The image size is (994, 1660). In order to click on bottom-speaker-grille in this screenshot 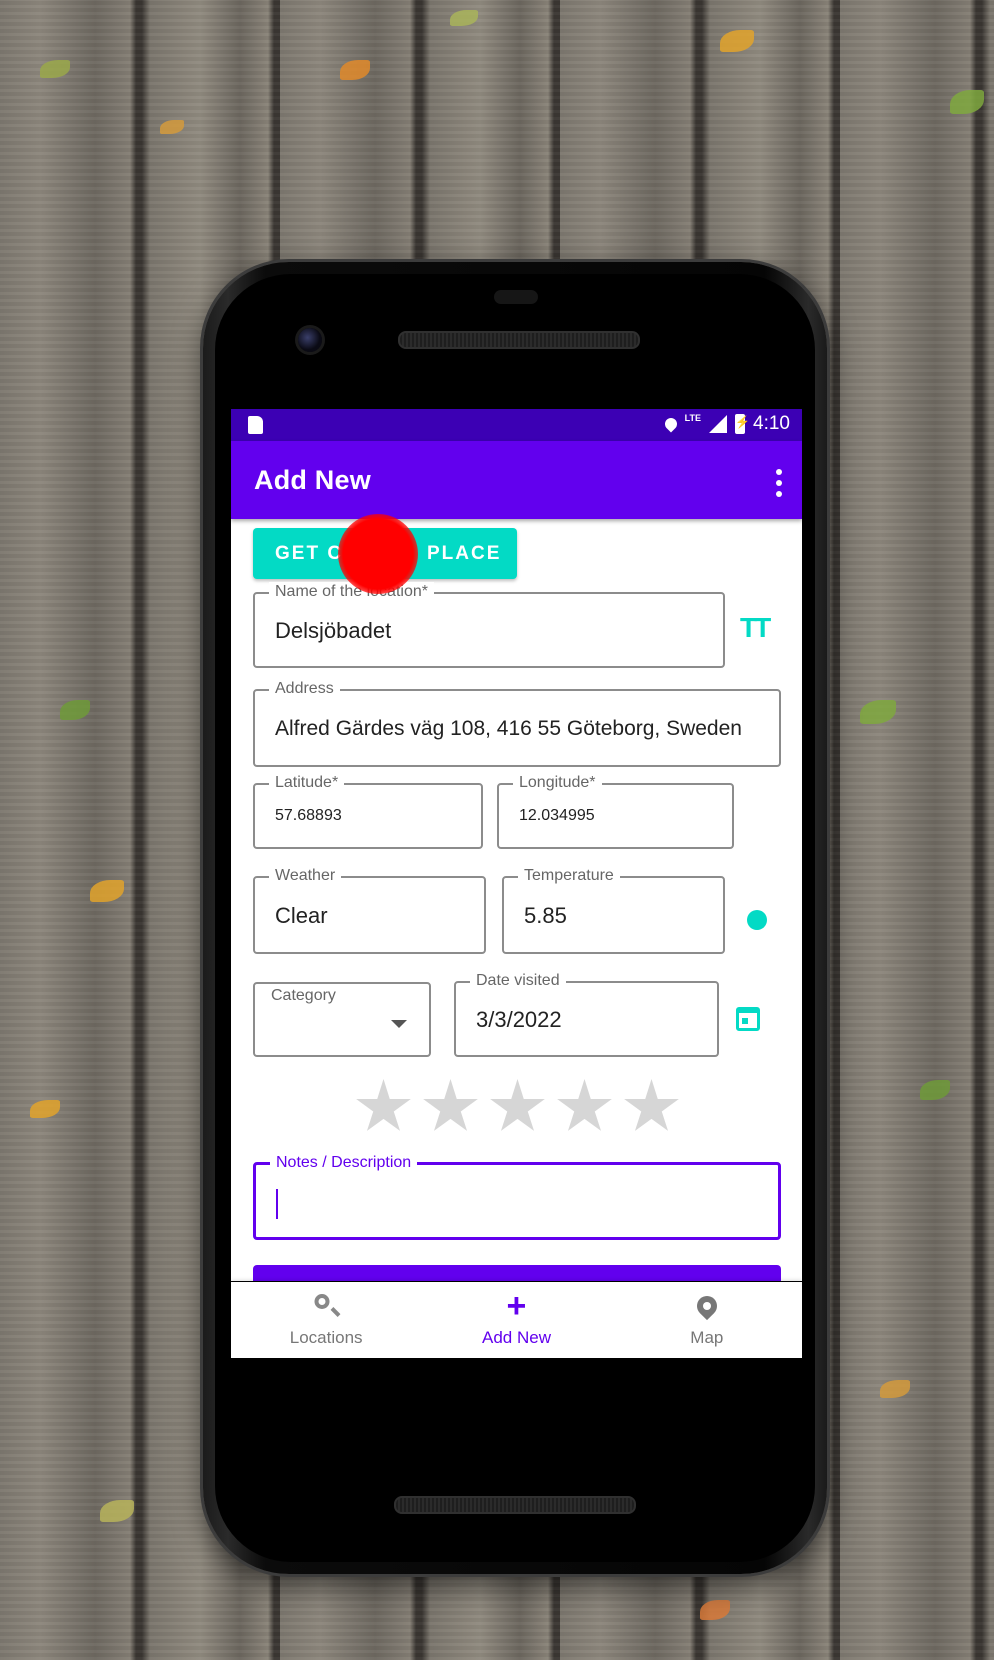, I will do `click(515, 1505)`.